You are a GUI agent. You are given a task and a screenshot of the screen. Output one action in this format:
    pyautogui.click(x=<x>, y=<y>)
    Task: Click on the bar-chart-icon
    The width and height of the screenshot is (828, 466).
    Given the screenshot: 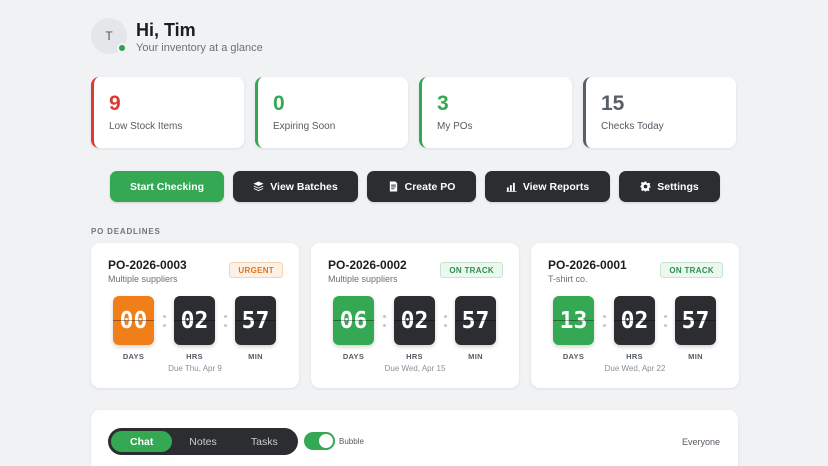 What is the action you would take?
    pyautogui.click(x=511, y=187)
    